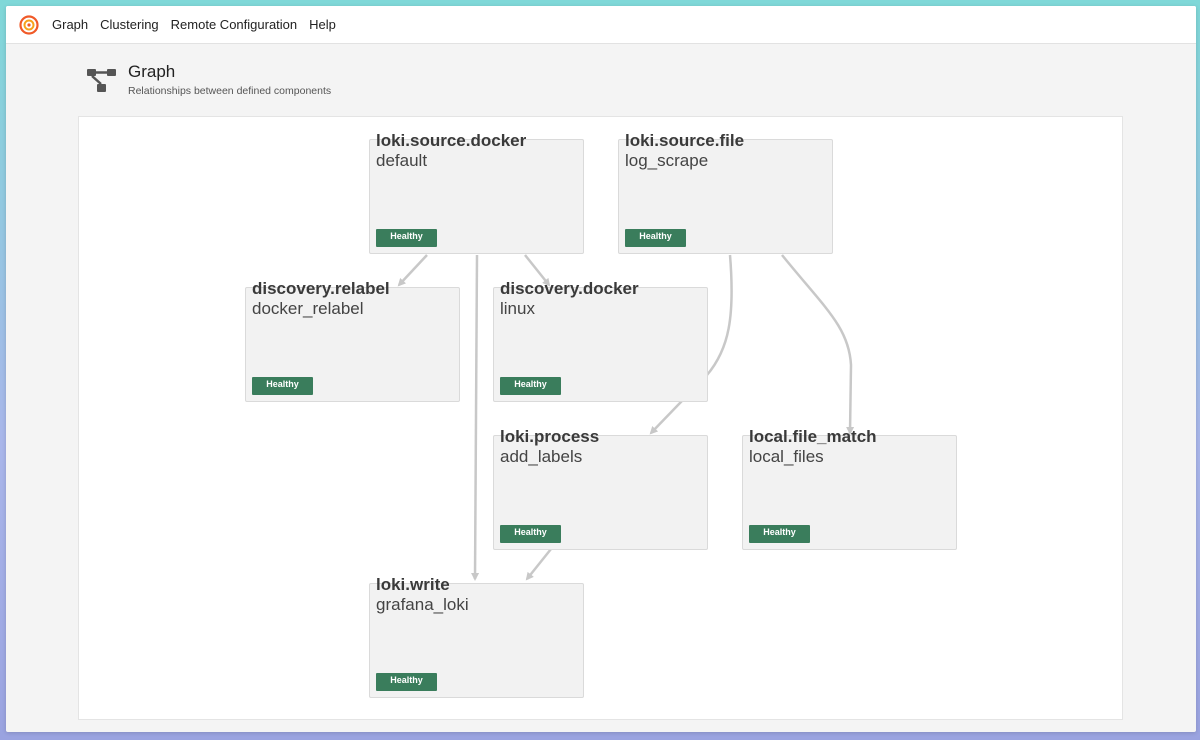 The image size is (1200, 740). What do you see at coordinates (413, 584) in the screenshot?
I see `node-type: loki.write` at bounding box center [413, 584].